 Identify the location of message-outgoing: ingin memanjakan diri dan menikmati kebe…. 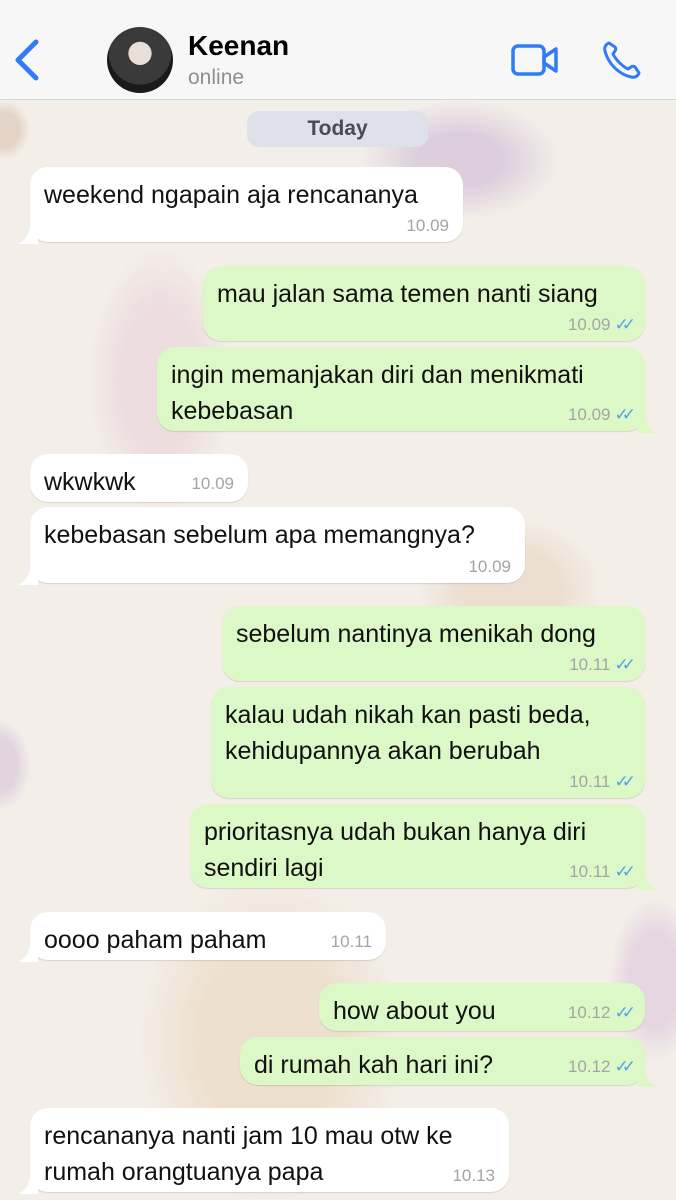
(407, 390).